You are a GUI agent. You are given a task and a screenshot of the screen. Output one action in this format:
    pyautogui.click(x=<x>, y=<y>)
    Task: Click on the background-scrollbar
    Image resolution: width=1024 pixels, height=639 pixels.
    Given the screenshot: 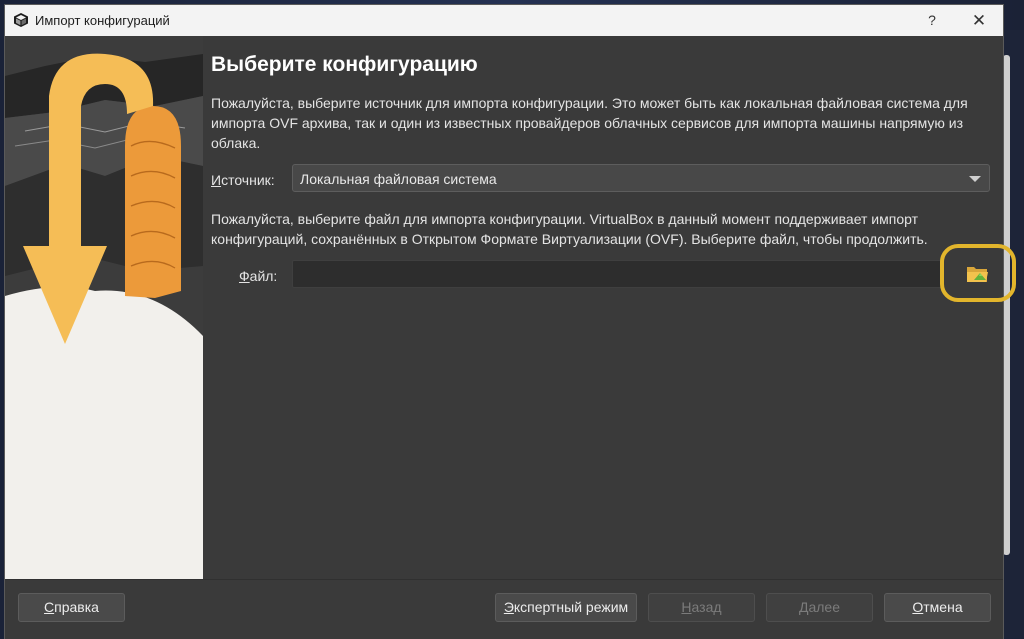 What is the action you would take?
    pyautogui.click(x=1006, y=305)
    